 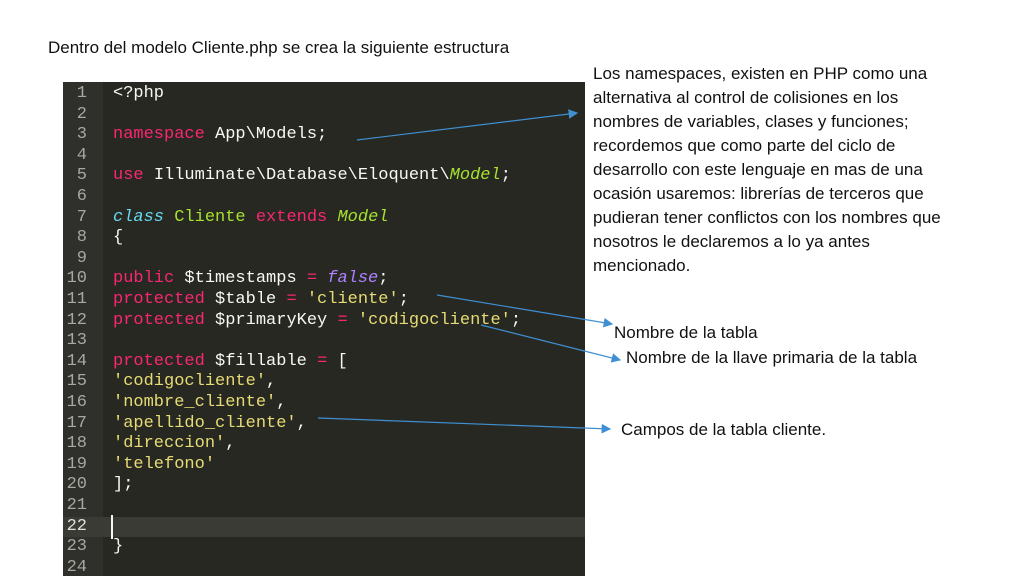 What do you see at coordinates (467, 125) in the screenshot?
I see `namespace-arrow` at bounding box center [467, 125].